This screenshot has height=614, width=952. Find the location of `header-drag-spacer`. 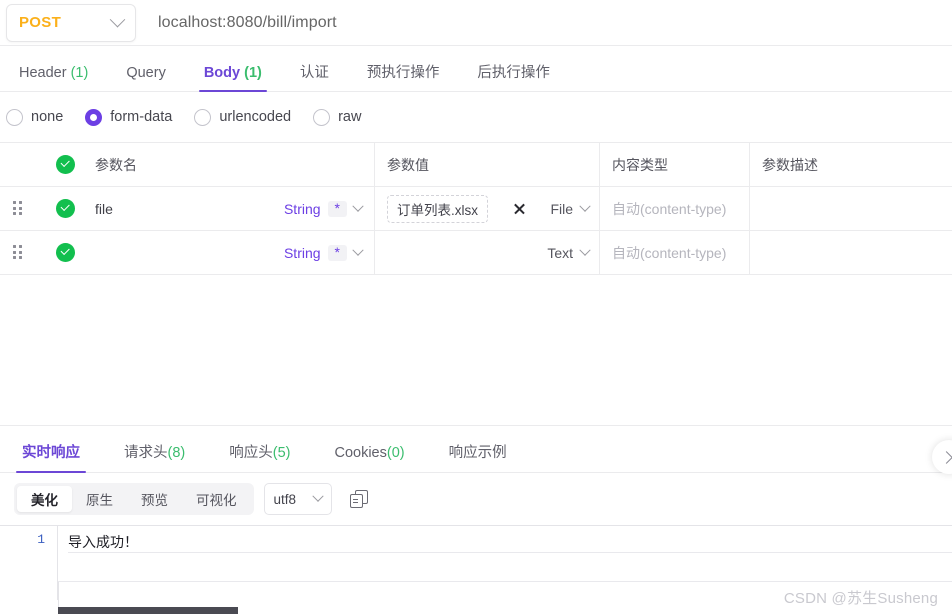

header-drag-spacer is located at coordinates (19, 164).